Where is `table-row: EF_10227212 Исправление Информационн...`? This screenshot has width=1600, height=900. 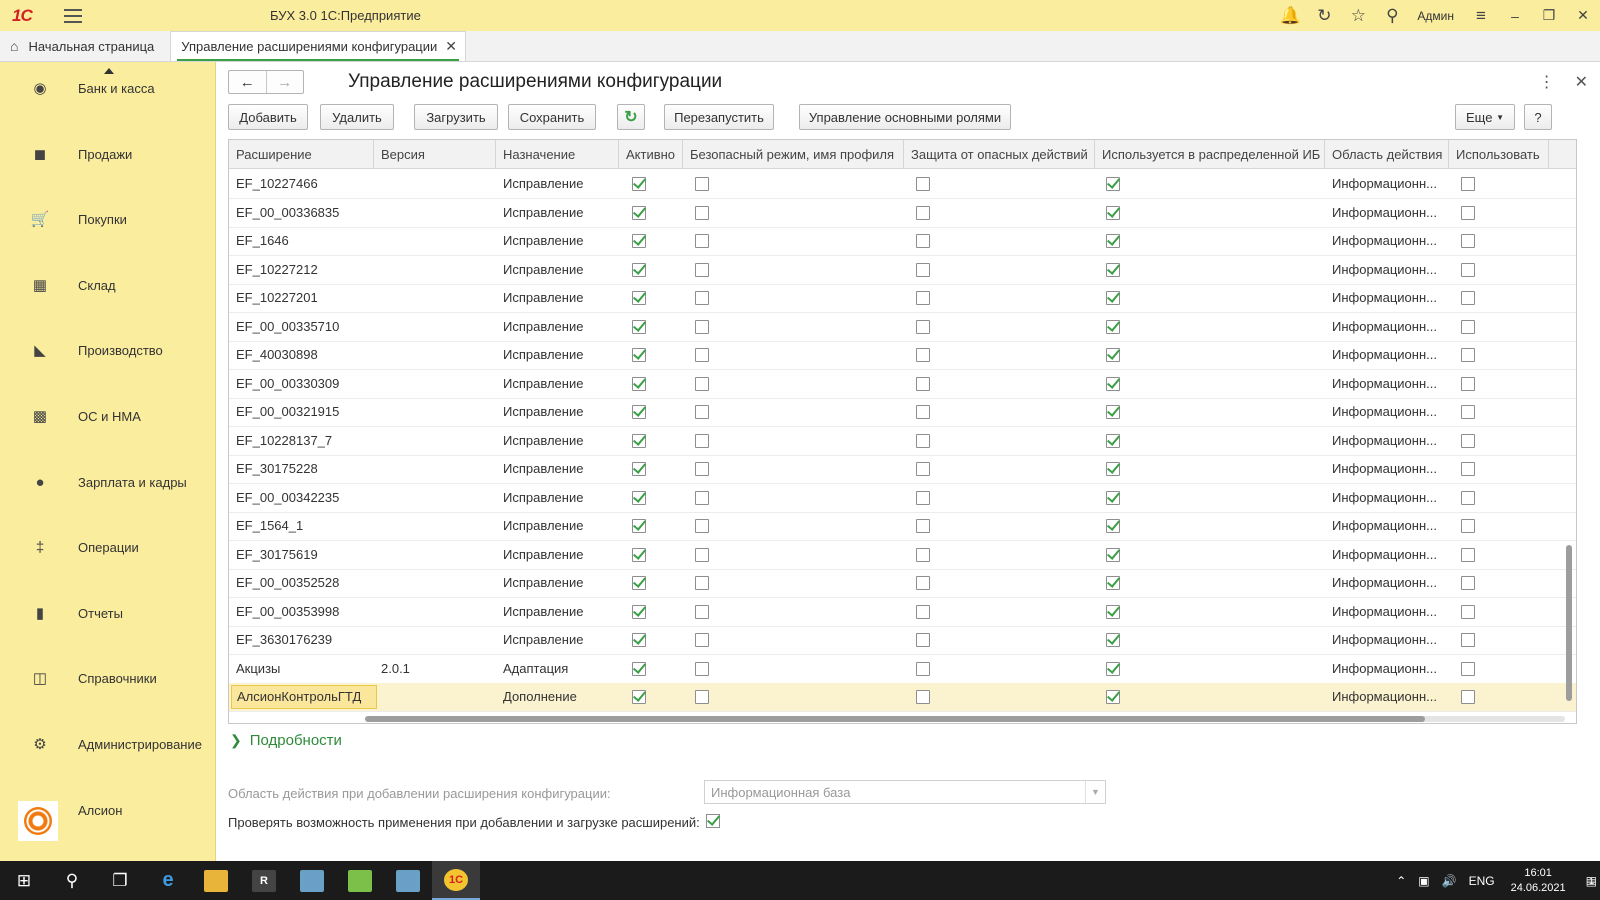 table-row: EF_10227212 Исправление Информационн... is located at coordinates (902, 270).